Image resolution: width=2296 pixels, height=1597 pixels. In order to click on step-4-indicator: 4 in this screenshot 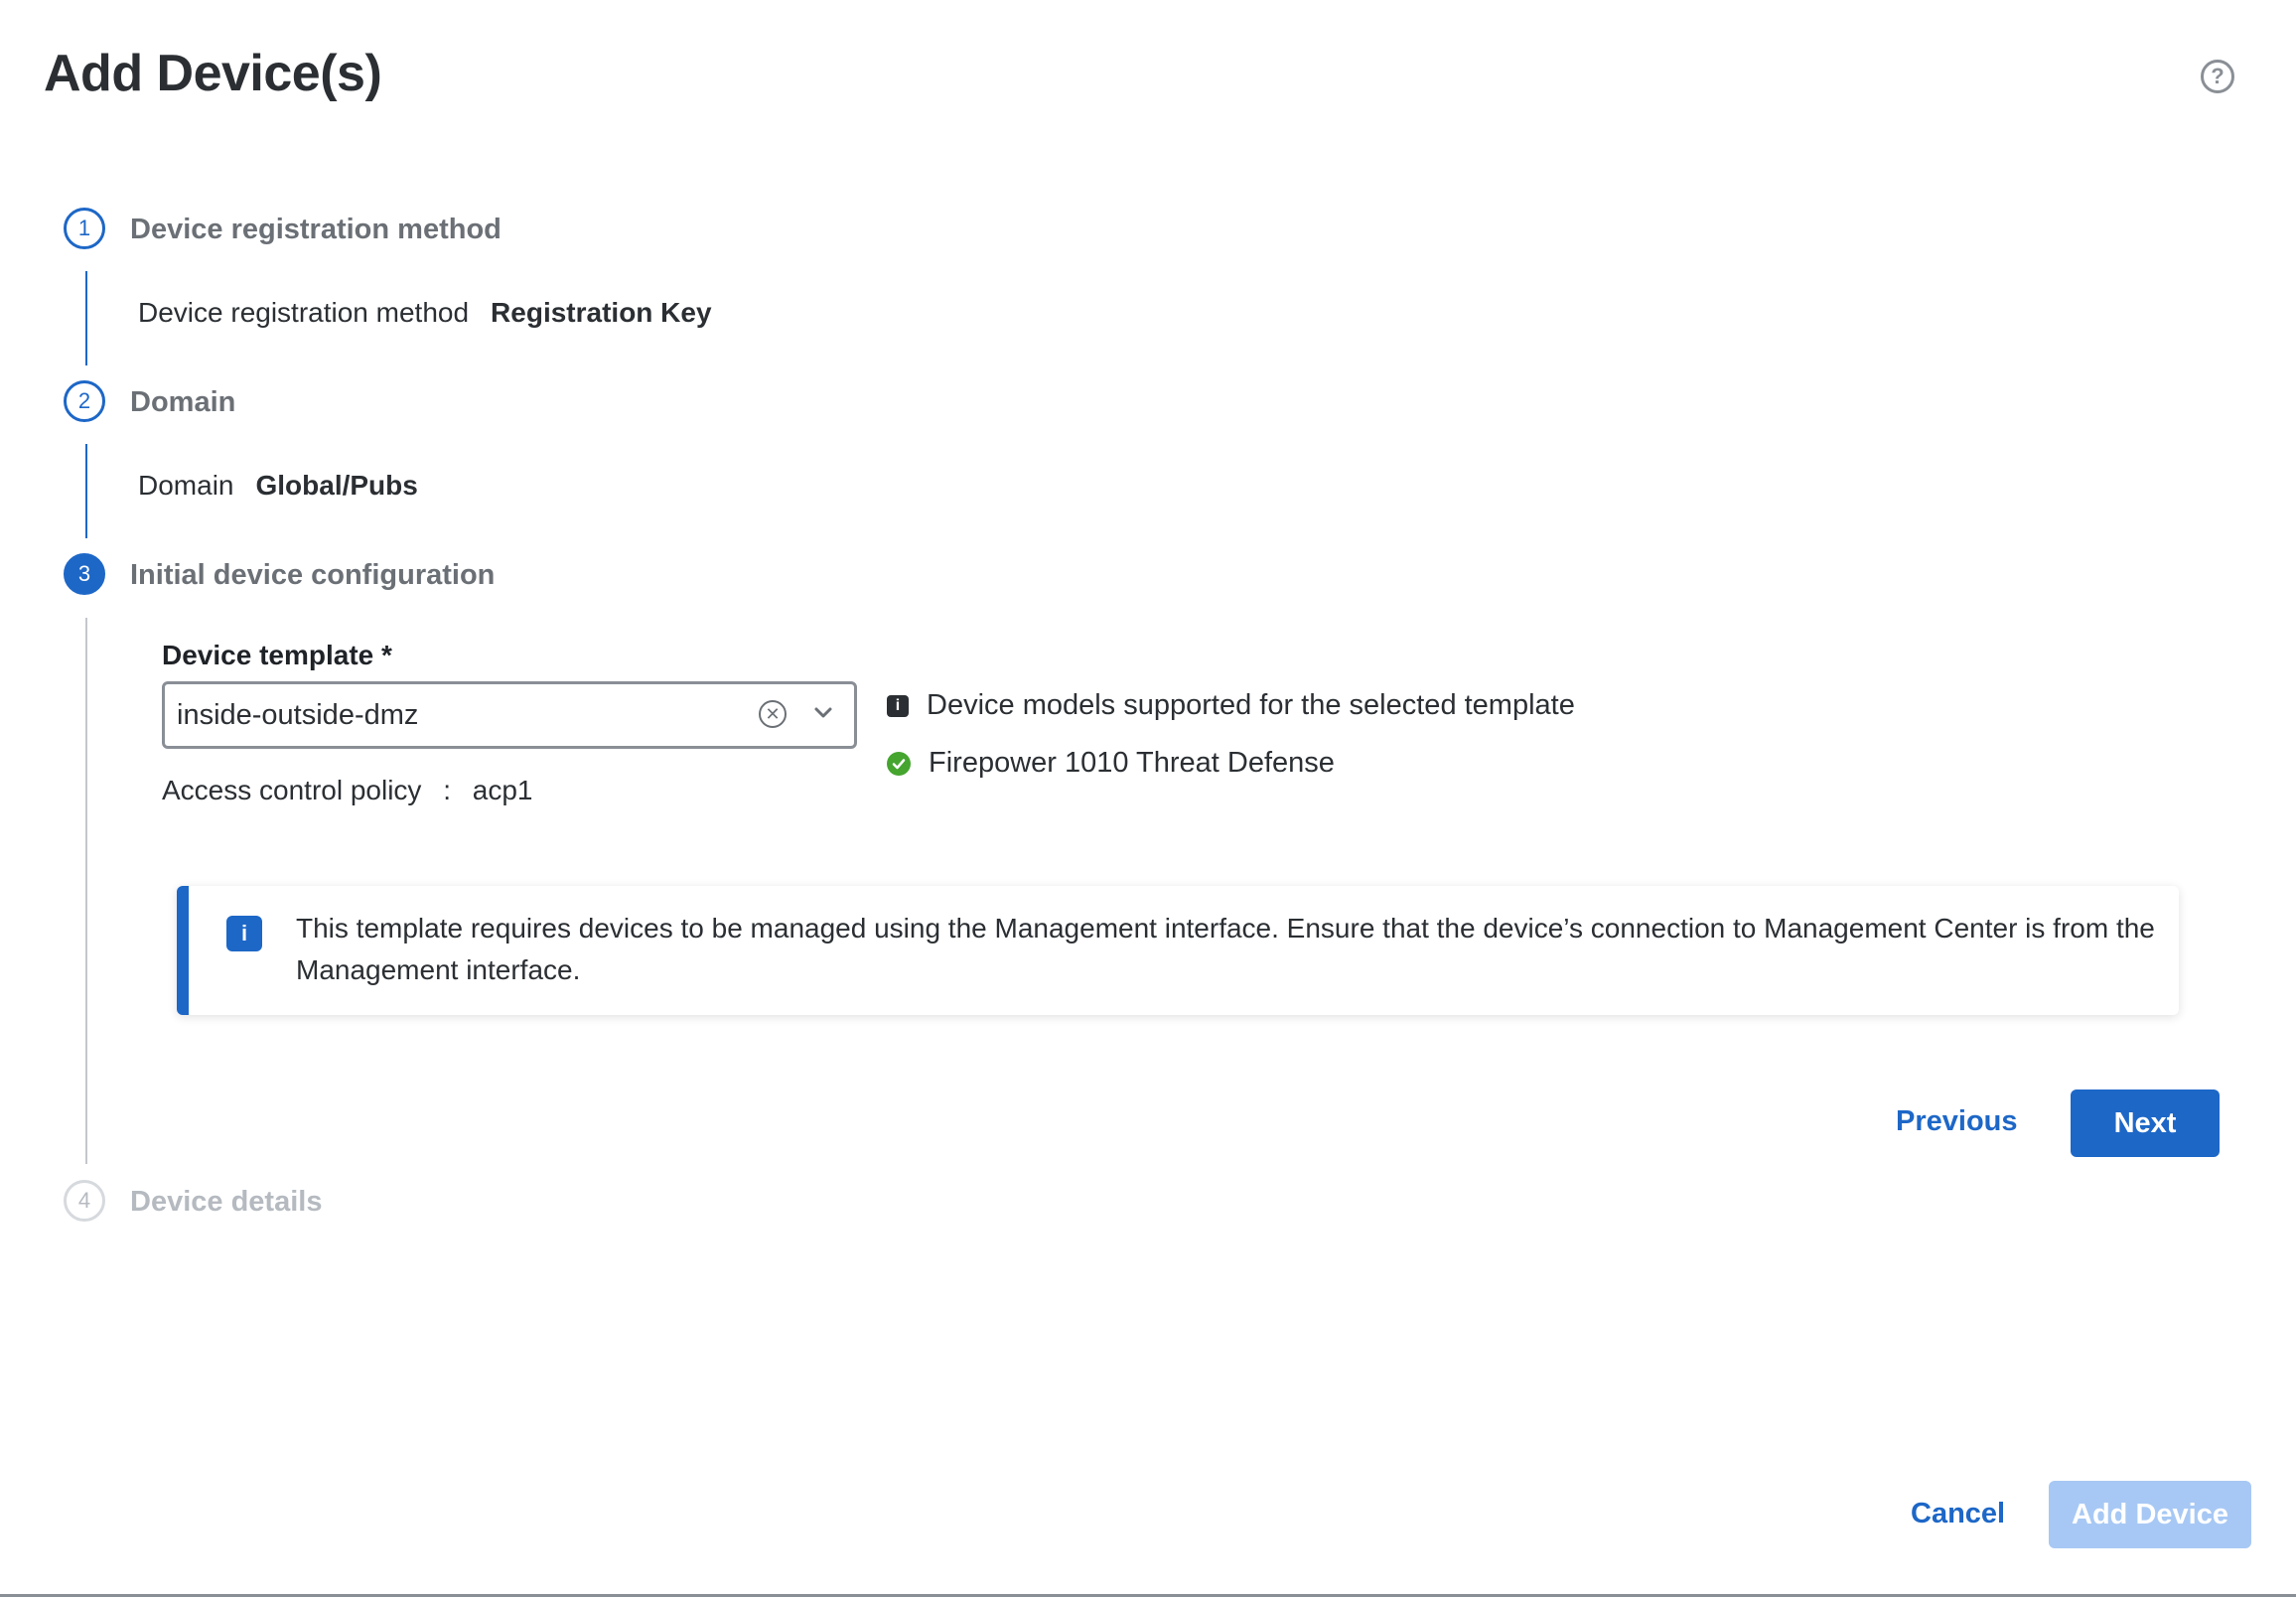, I will do `click(84, 1201)`.